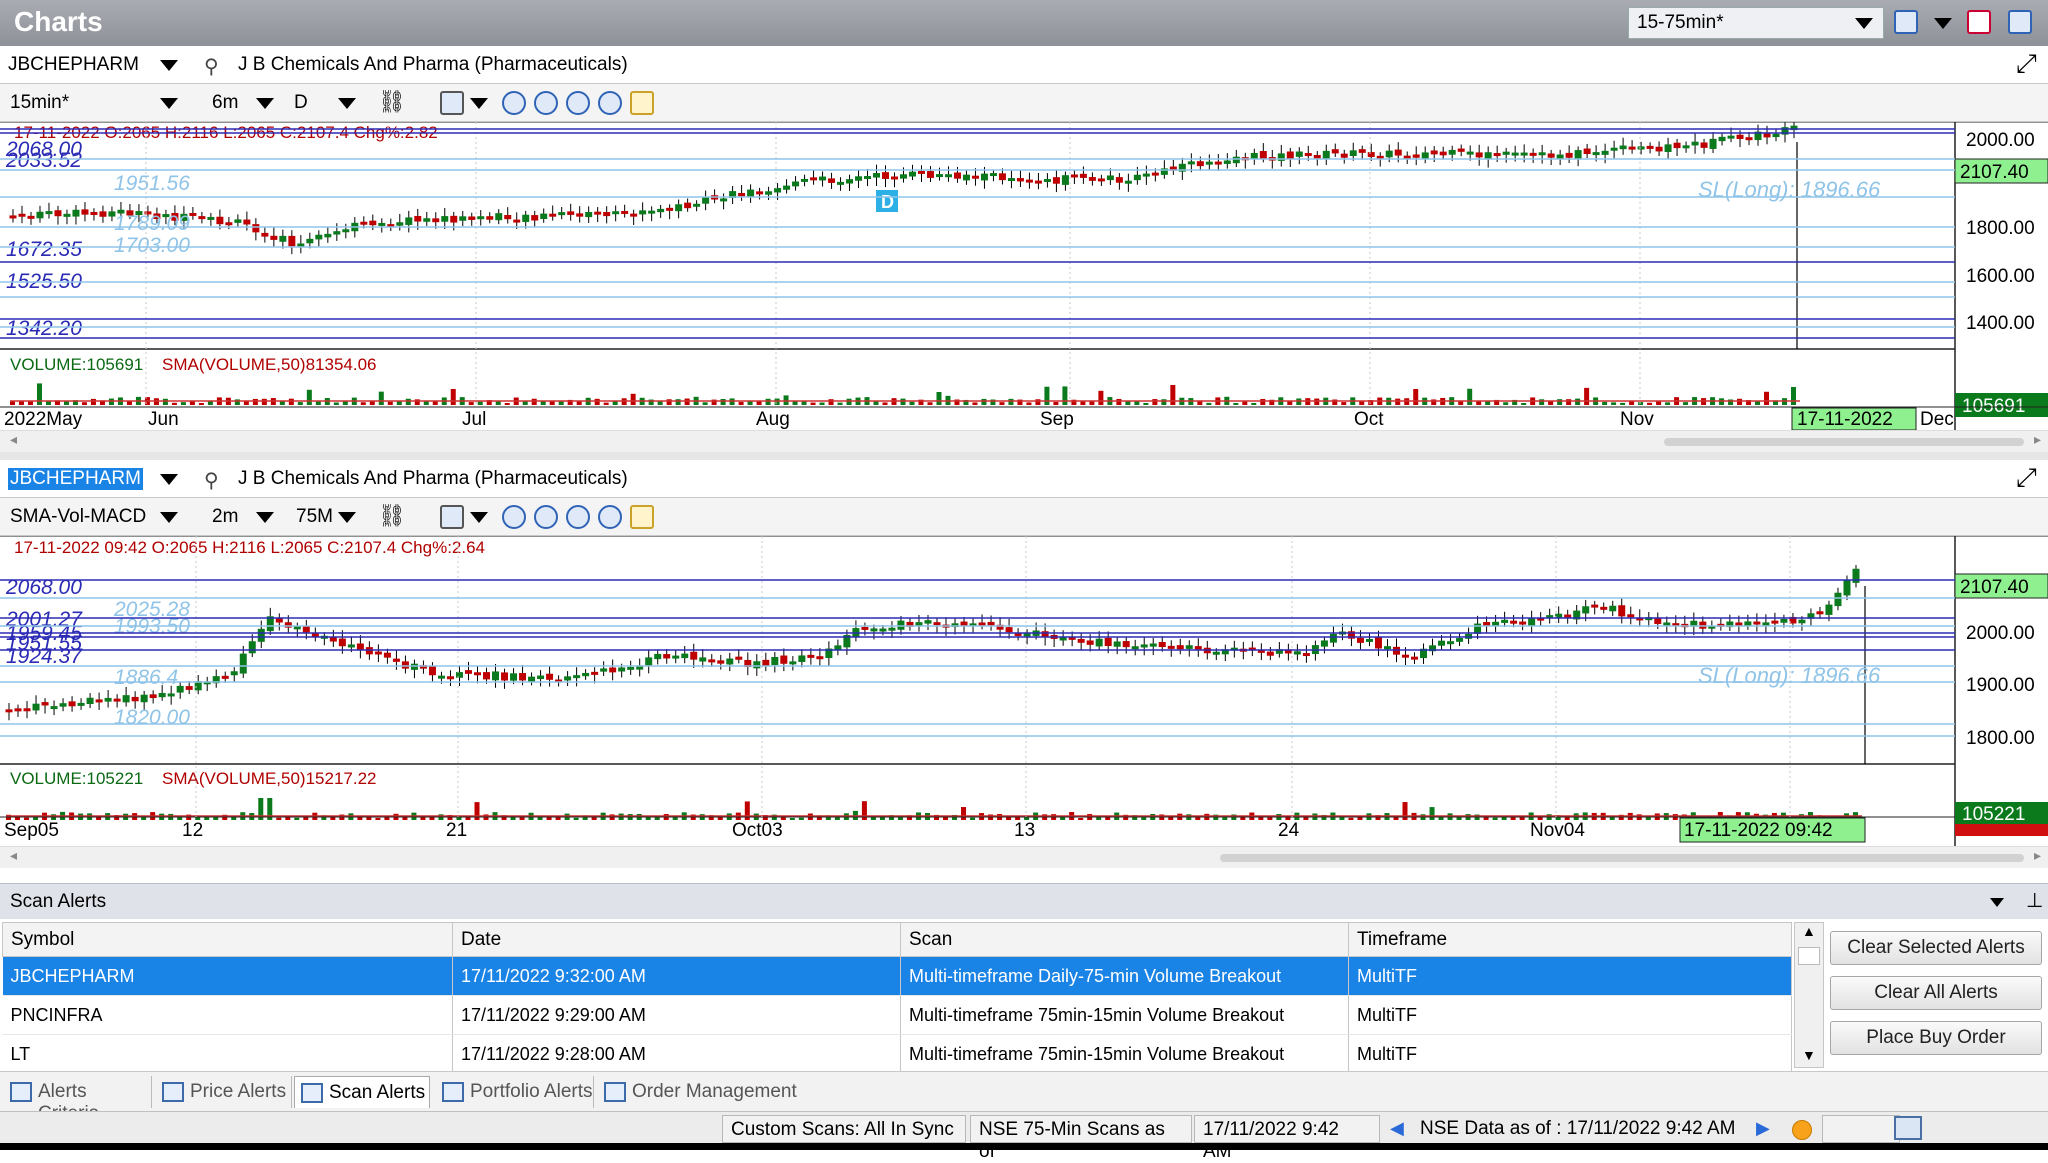 This screenshot has width=2048, height=1163. What do you see at coordinates (78, 1100) in the screenshot?
I see `tab-alerts-criteria: Alerts Criteria` at bounding box center [78, 1100].